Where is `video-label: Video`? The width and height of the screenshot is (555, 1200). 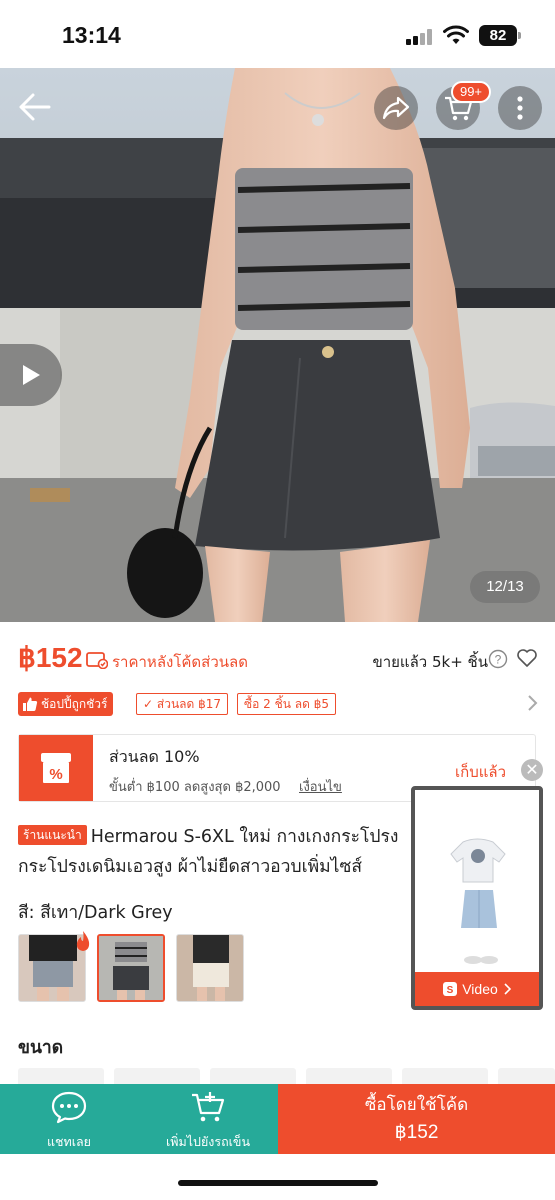 video-label: Video is located at coordinates (480, 989).